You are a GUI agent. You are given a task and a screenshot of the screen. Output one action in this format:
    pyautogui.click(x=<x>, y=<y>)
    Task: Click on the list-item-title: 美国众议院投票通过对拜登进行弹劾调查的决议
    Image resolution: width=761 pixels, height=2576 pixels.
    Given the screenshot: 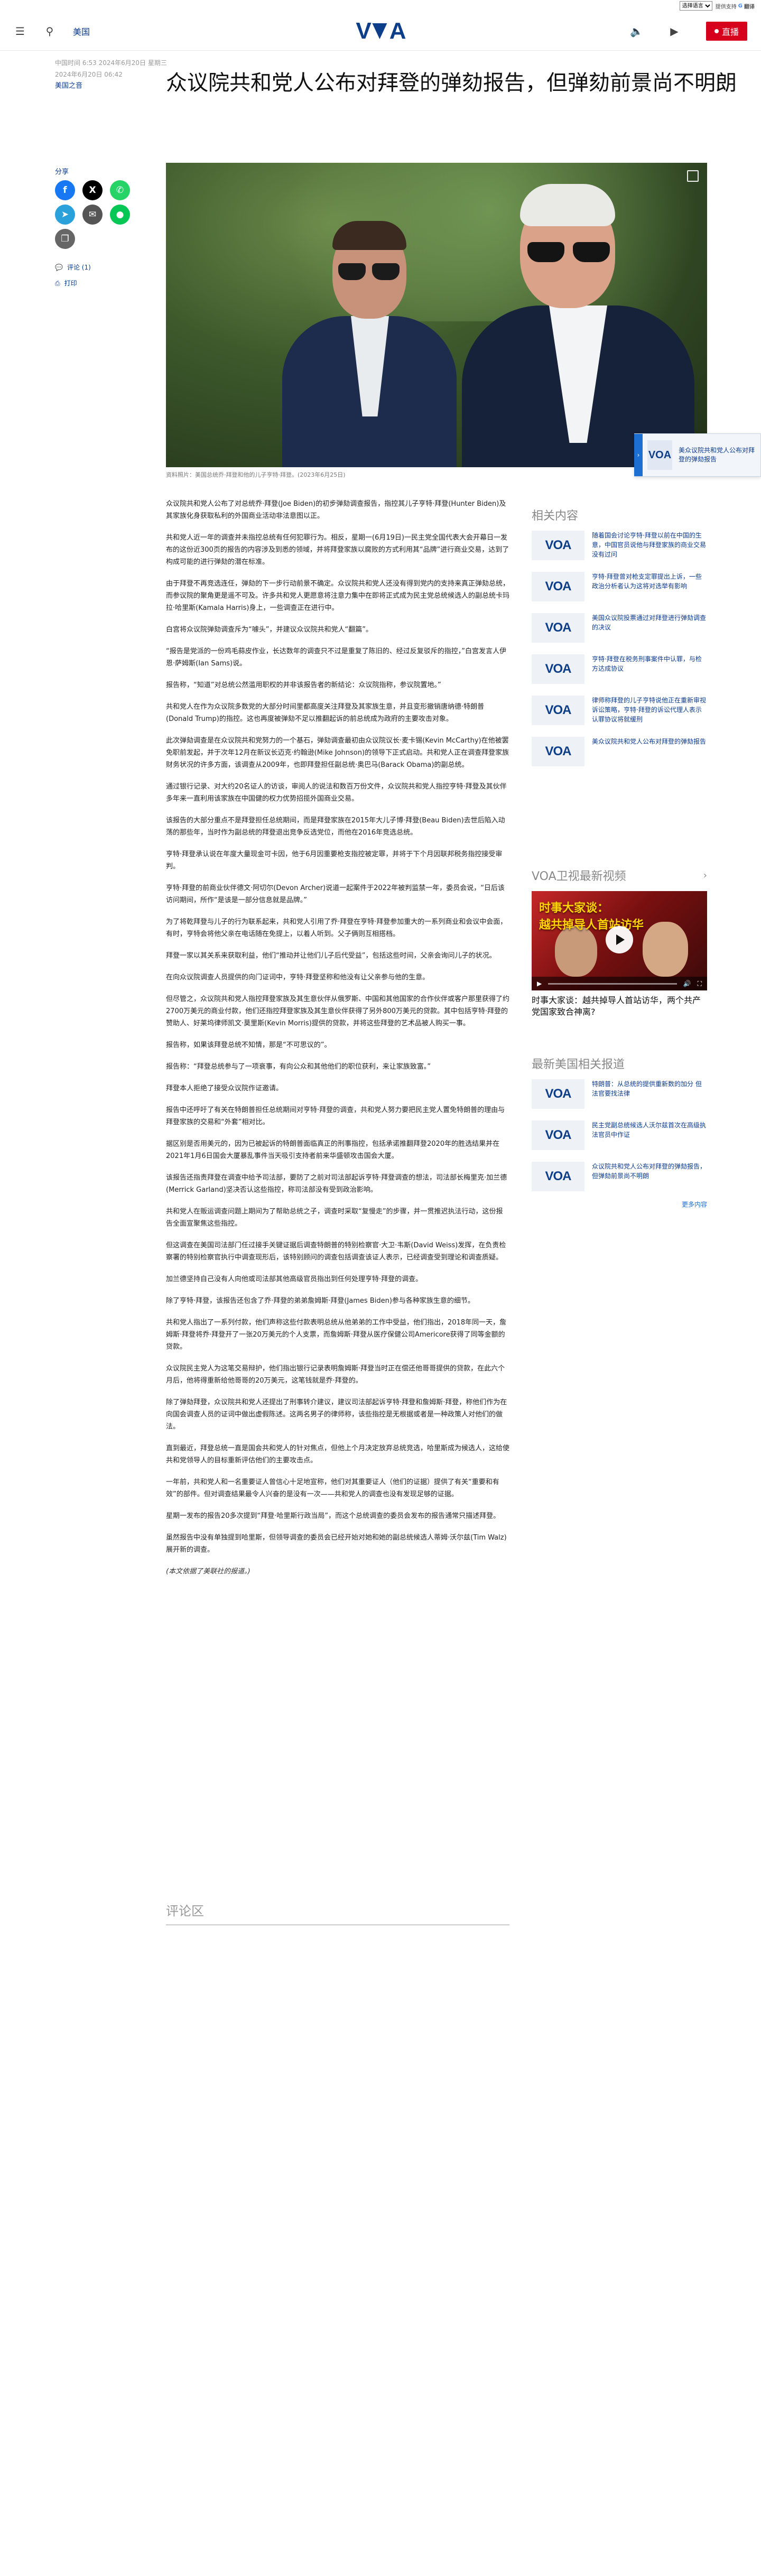 What is the action you would take?
    pyautogui.click(x=649, y=622)
    